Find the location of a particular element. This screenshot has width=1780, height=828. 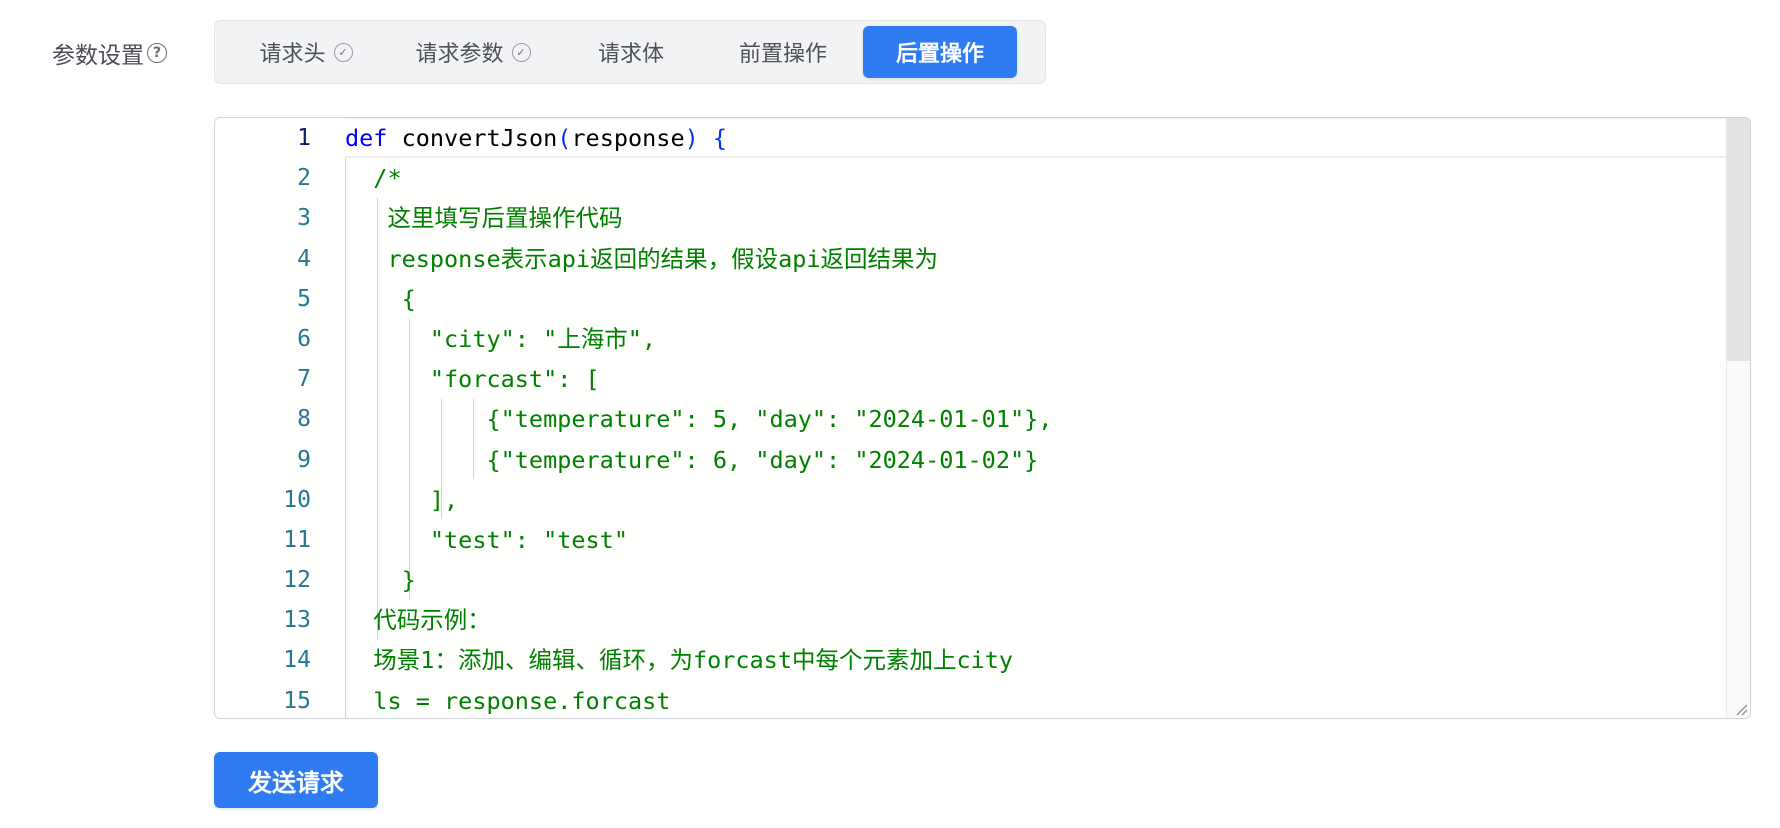

code-line: def convertJson(response) { is located at coordinates (1035, 138).